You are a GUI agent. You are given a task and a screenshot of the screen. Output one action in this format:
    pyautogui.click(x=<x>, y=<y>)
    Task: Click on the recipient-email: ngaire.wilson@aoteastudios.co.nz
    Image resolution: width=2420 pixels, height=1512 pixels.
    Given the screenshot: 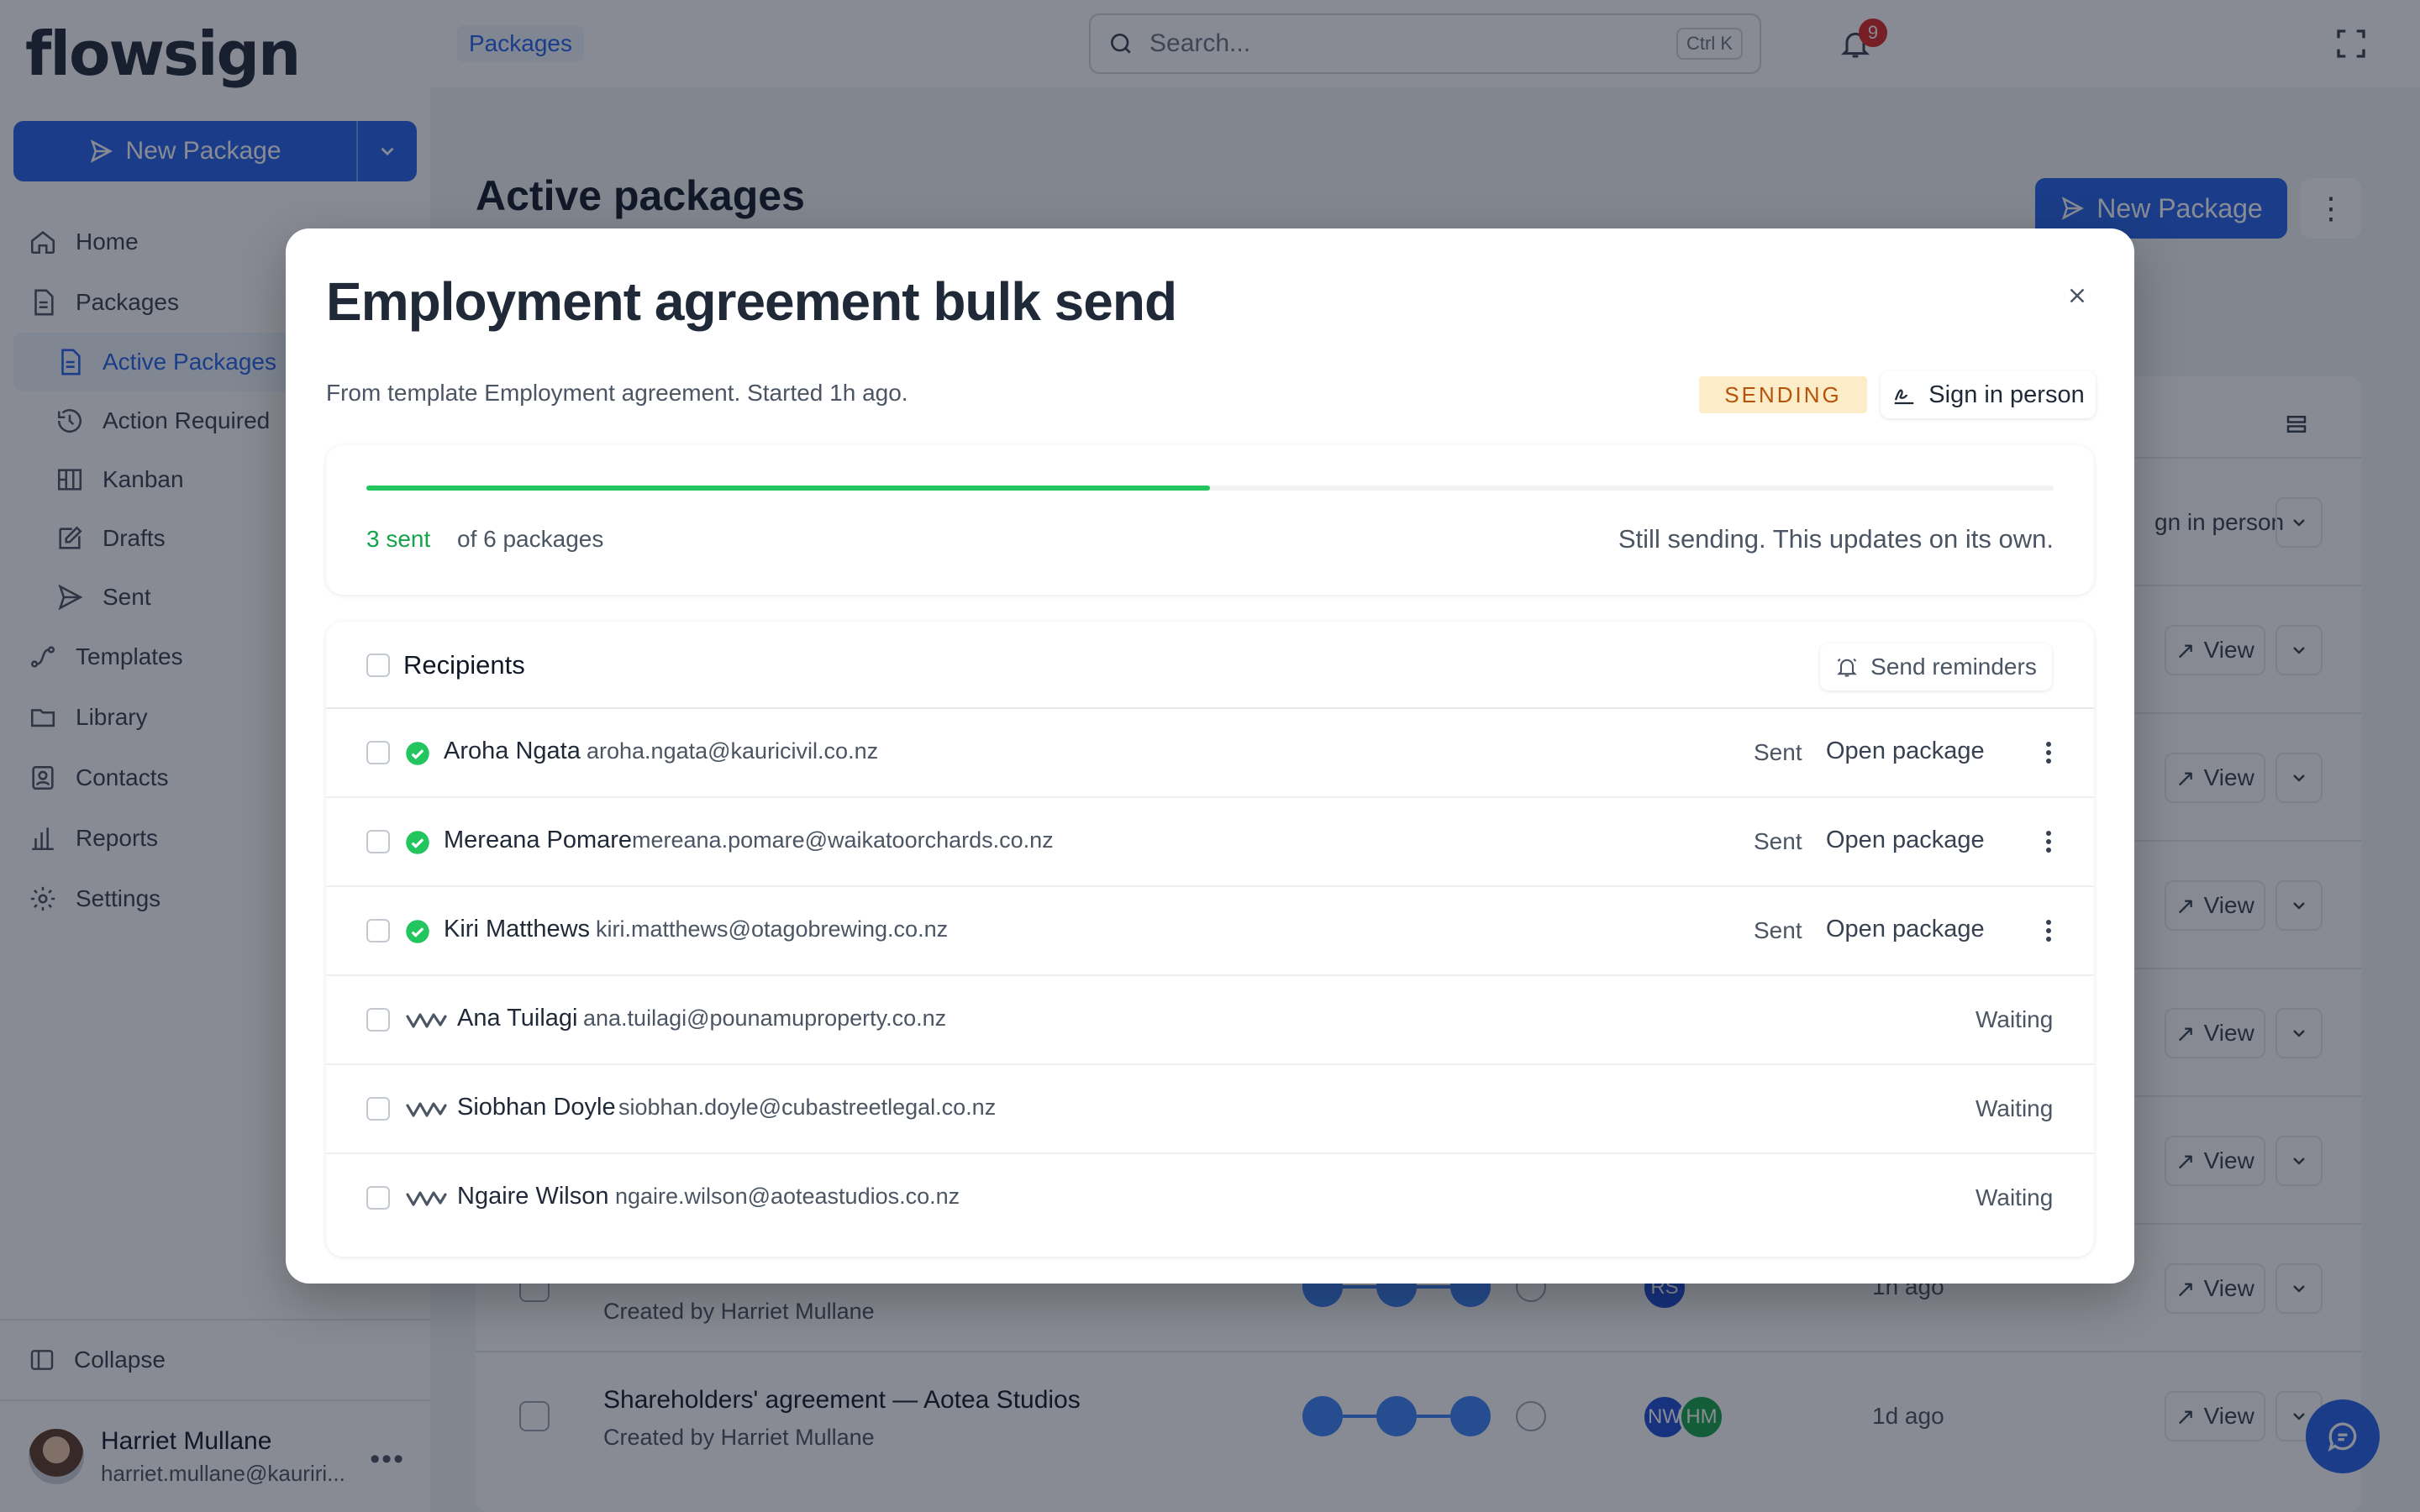 What is the action you would take?
    pyautogui.click(x=787, y=1196)
    